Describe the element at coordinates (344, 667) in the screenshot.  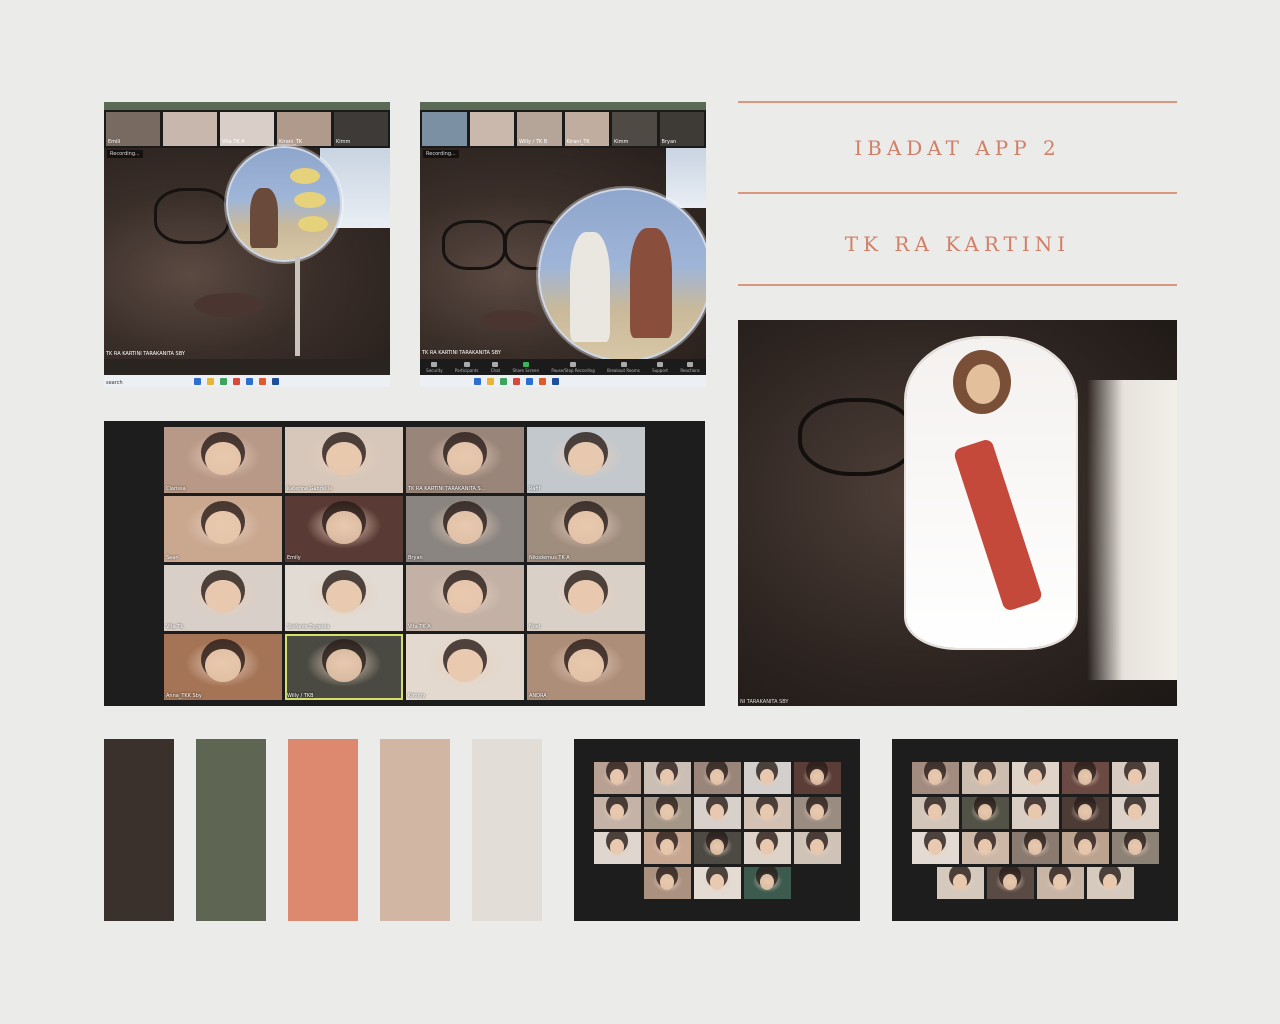
I see `video-tile: Willy / TKB` at that location.